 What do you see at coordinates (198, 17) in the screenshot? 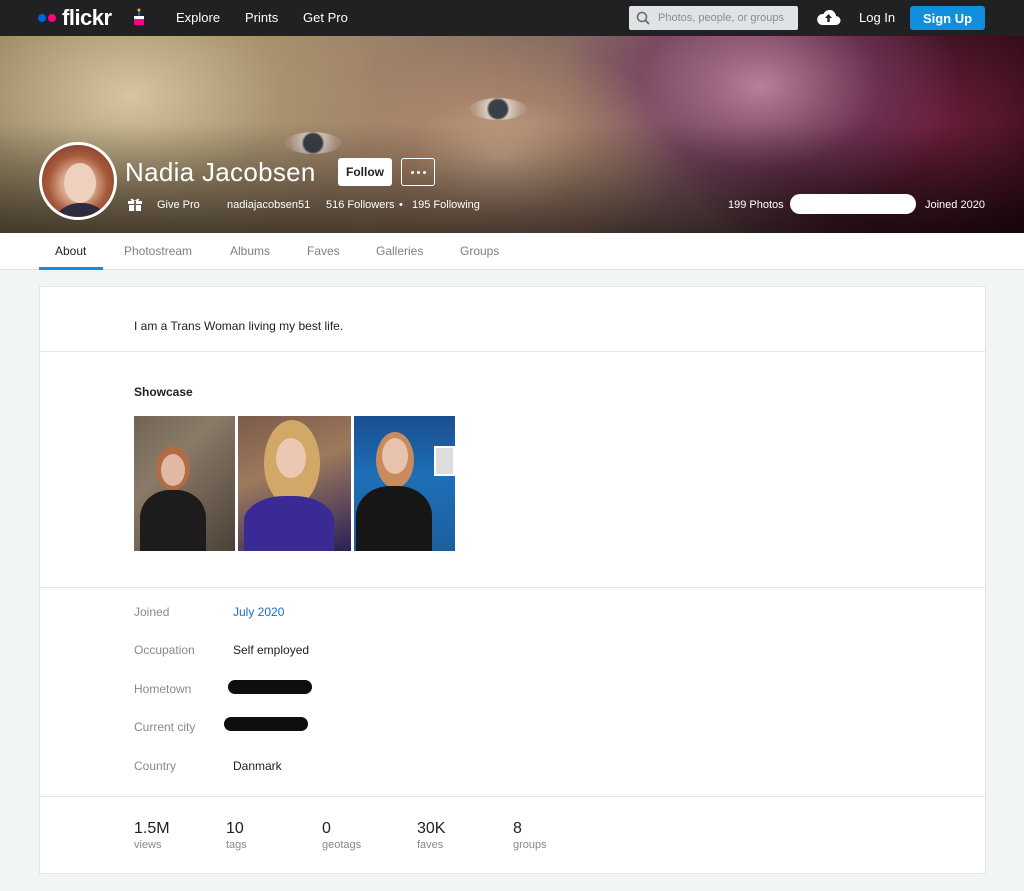
I see `nav-explore-link: Explore` at bounding box center [198, 17].